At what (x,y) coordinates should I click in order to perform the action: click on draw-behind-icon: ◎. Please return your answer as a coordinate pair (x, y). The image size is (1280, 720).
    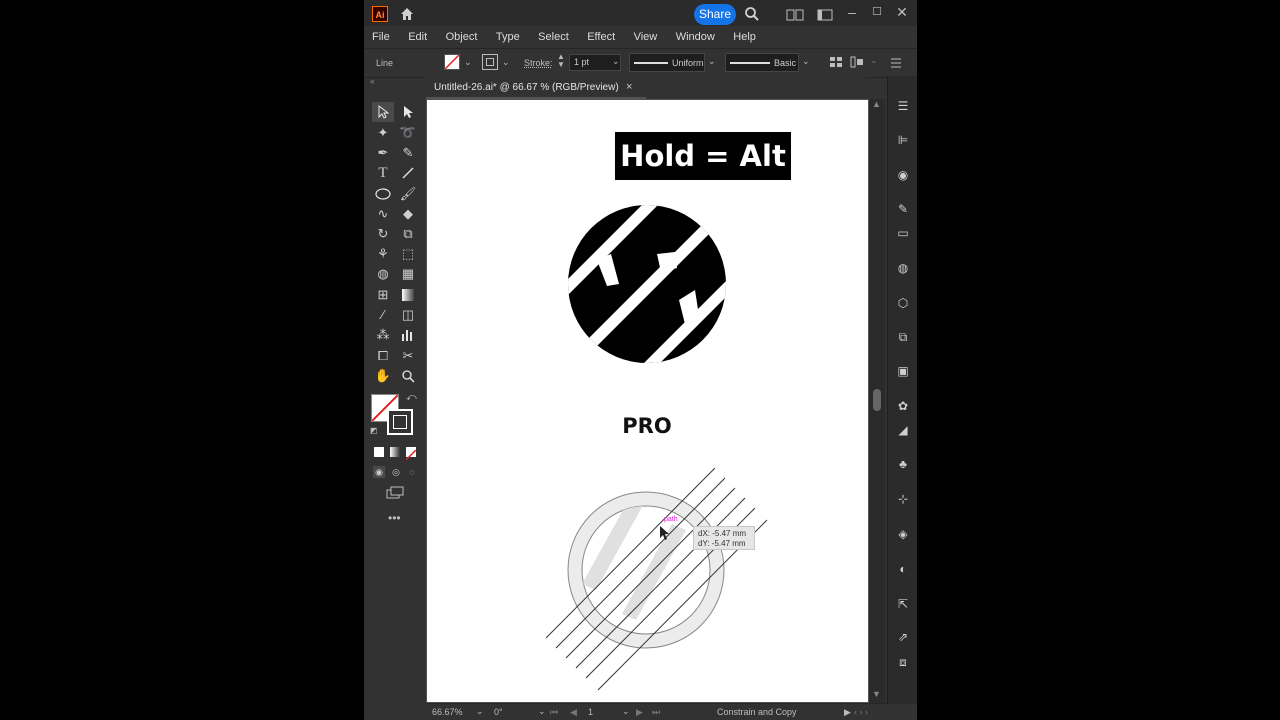
    Looking at the image, I should click on (396, 472).